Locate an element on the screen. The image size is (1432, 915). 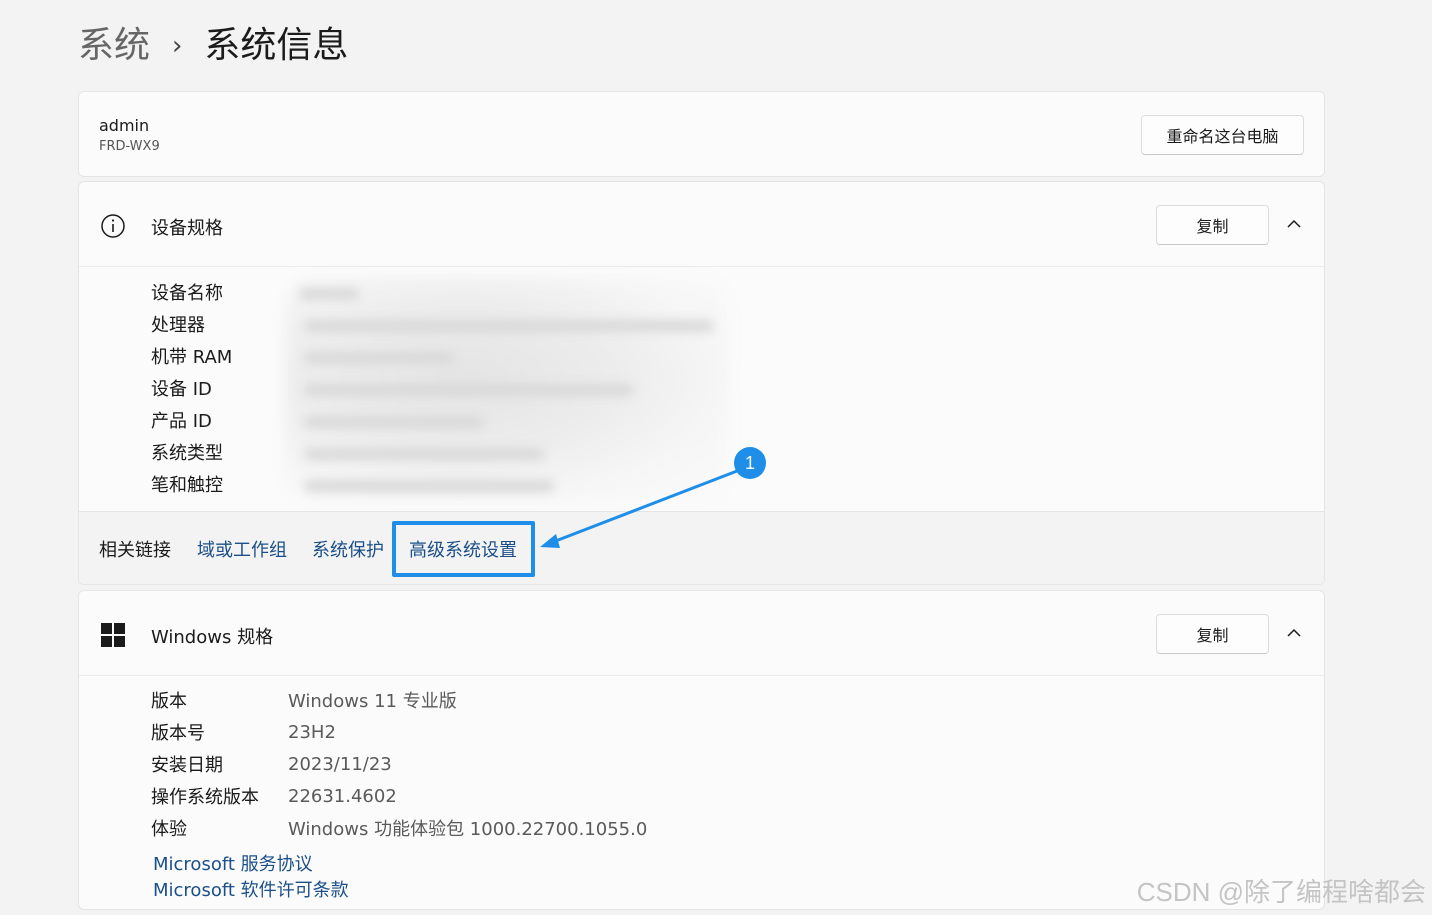
spec-value: Windows 11 专业版 is located at coordinates (372, 701).